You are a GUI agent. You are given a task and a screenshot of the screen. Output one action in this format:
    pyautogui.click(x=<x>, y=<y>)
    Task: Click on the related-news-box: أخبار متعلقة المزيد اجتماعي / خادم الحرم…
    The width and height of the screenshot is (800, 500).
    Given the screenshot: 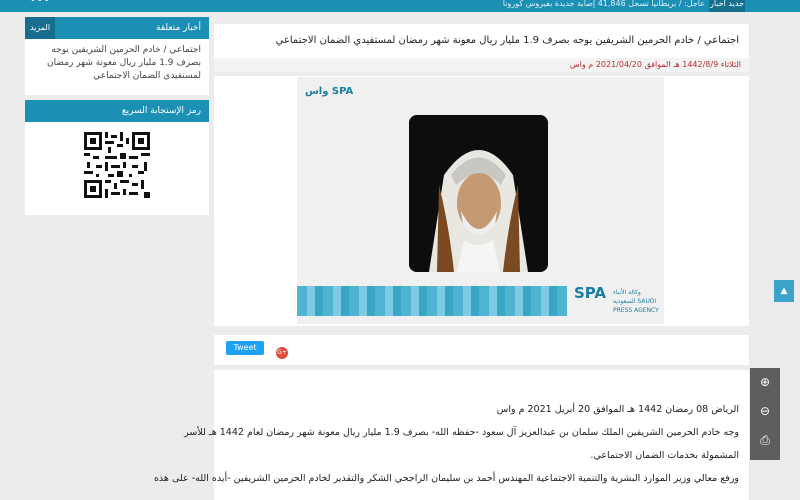 What is the action you would take?
    pyautogui.click(x=117, y=56)
    